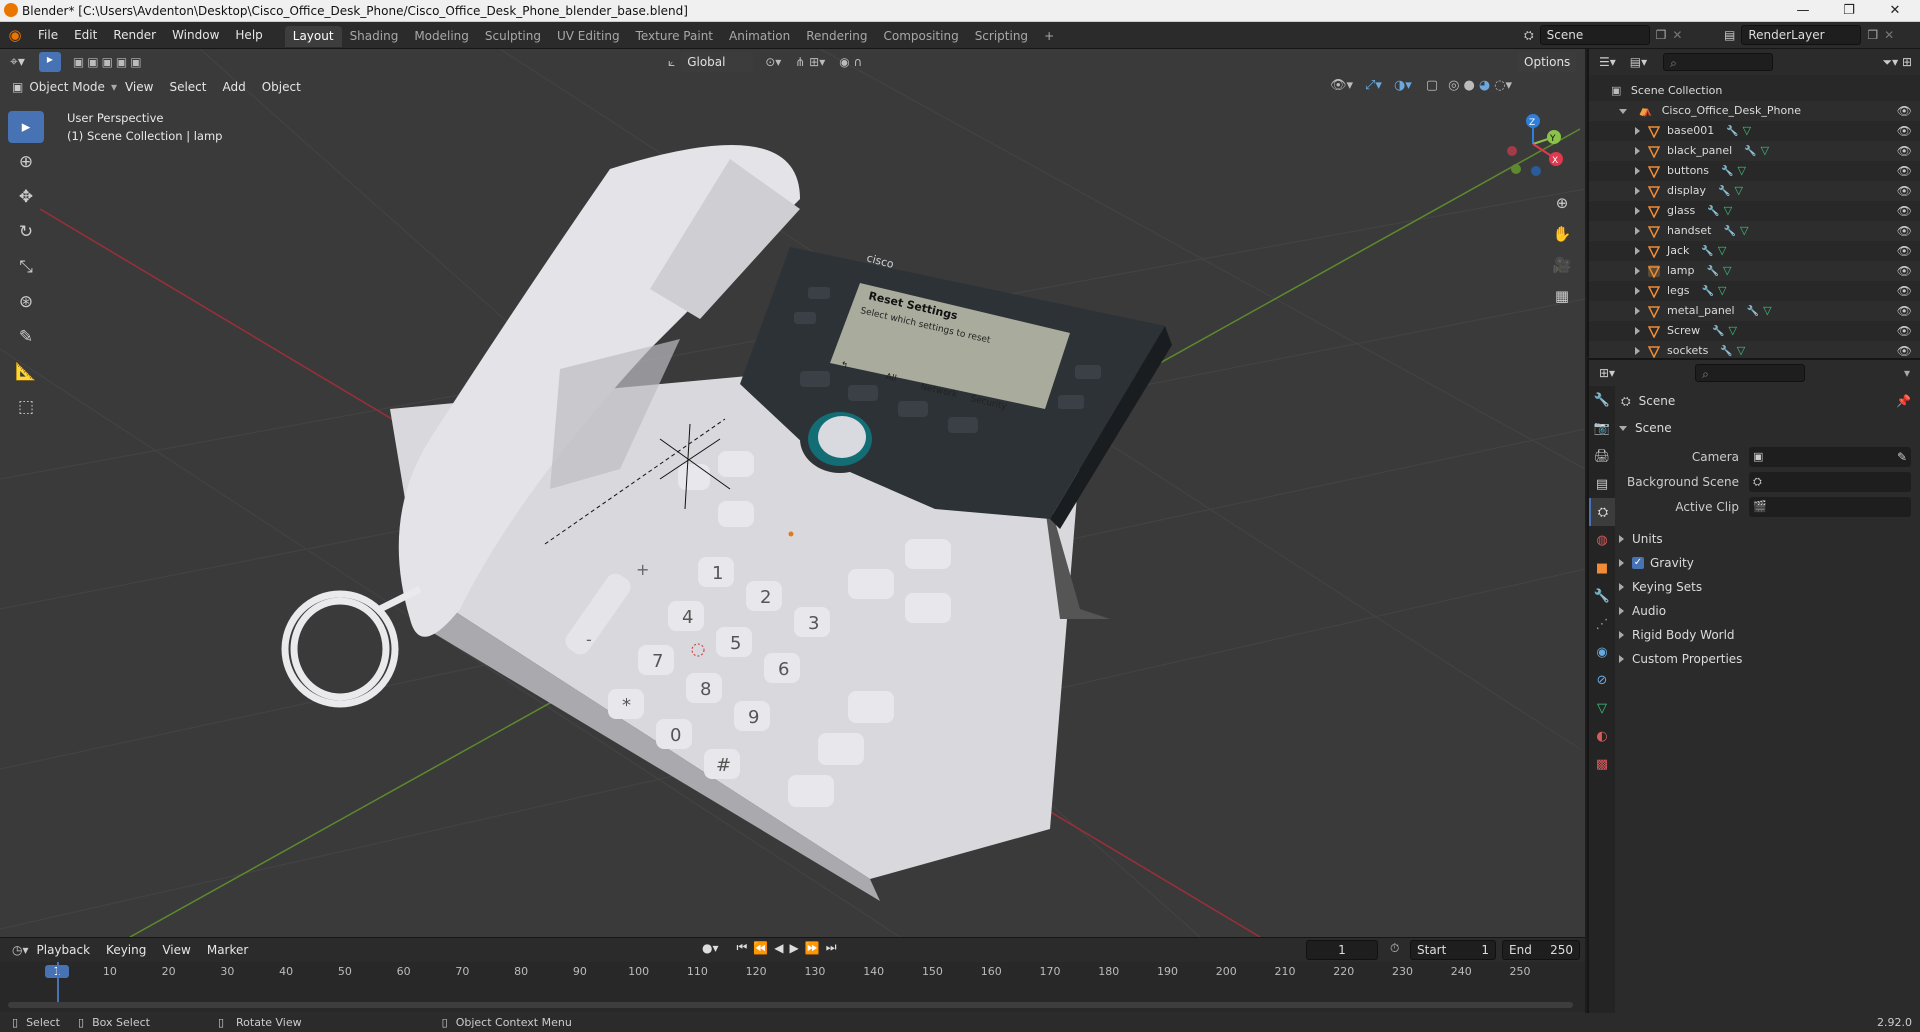 The image size is (1920, 1032). I want to click on play-reverse-icon: ◀, so click(778, 948).